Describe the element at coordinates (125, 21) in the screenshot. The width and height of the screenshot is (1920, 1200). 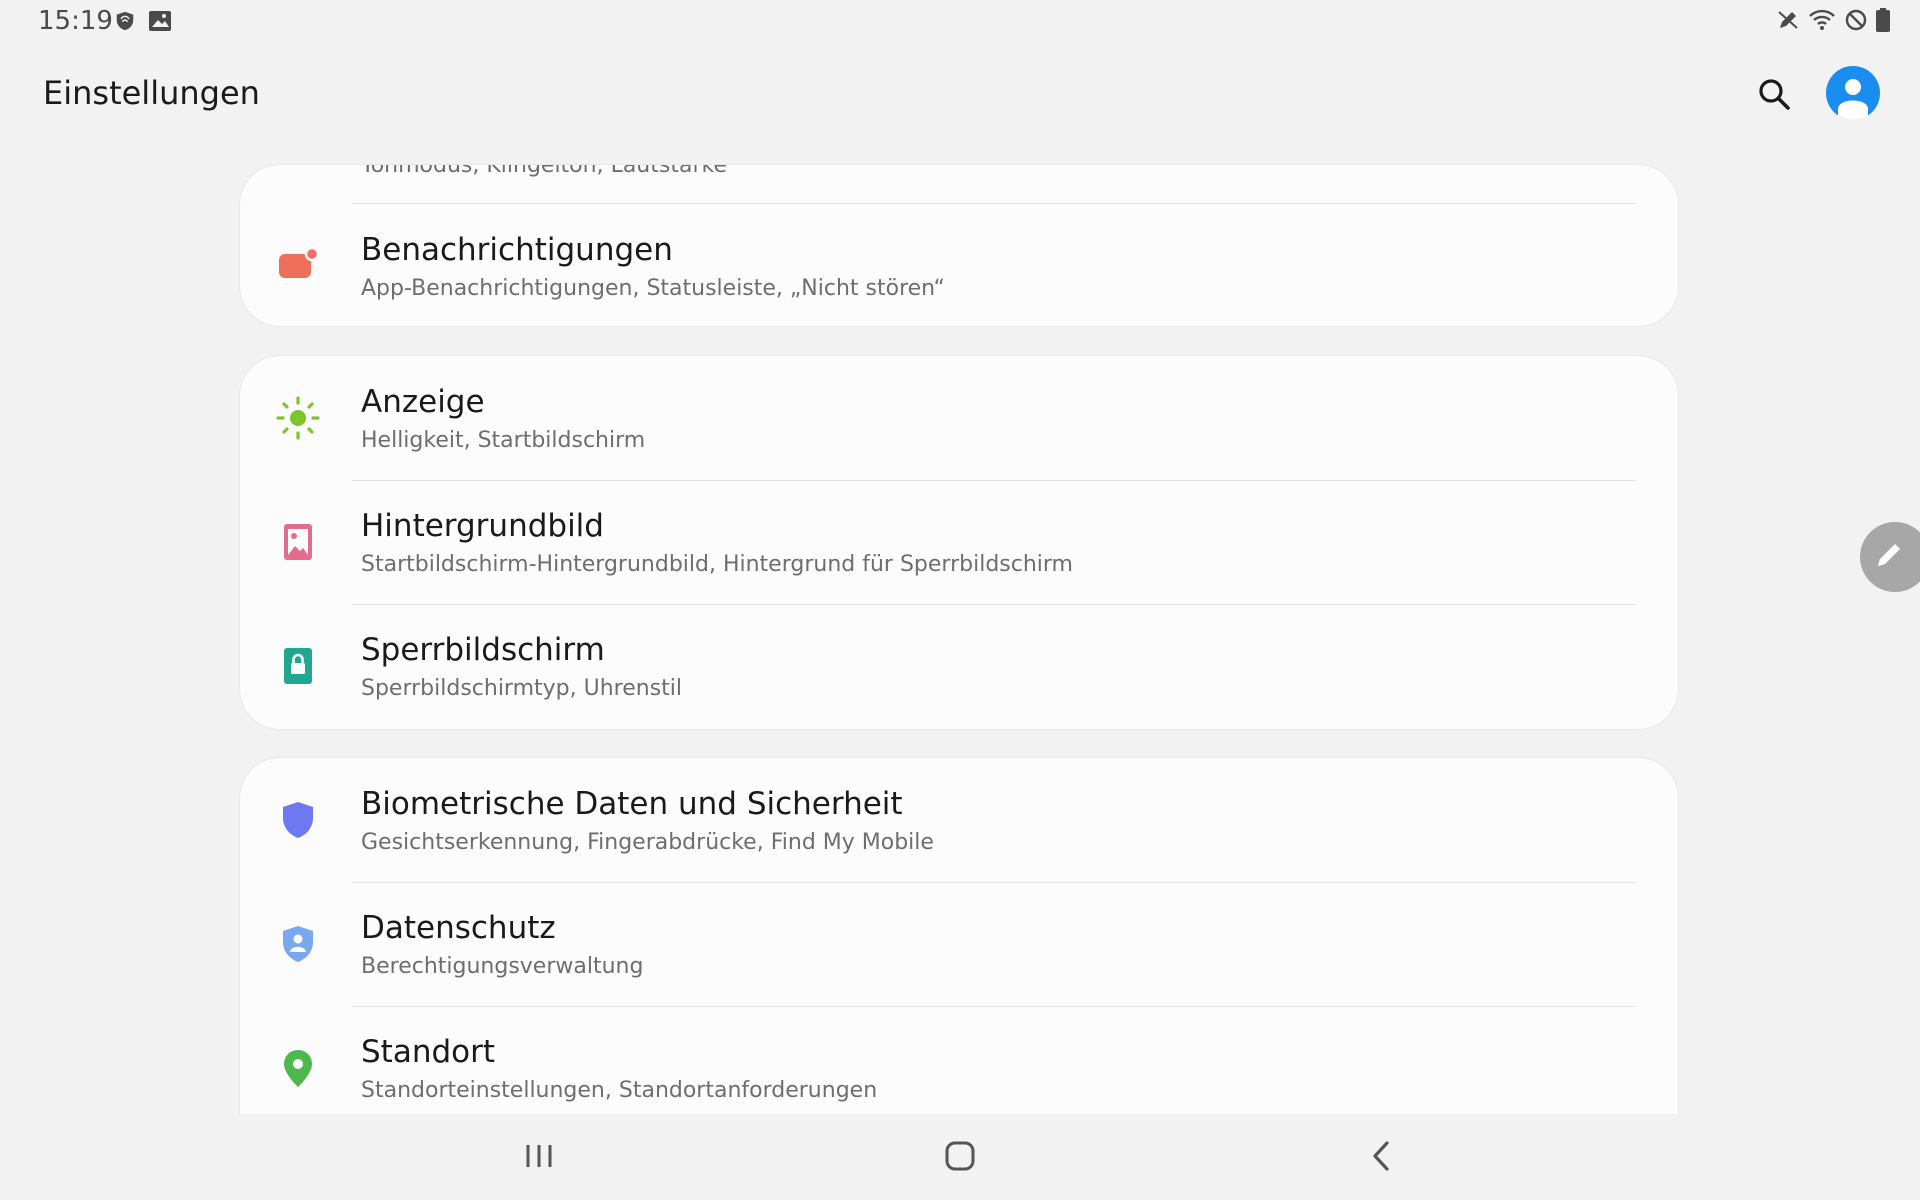
I see `shield-notification-icon` at that location.